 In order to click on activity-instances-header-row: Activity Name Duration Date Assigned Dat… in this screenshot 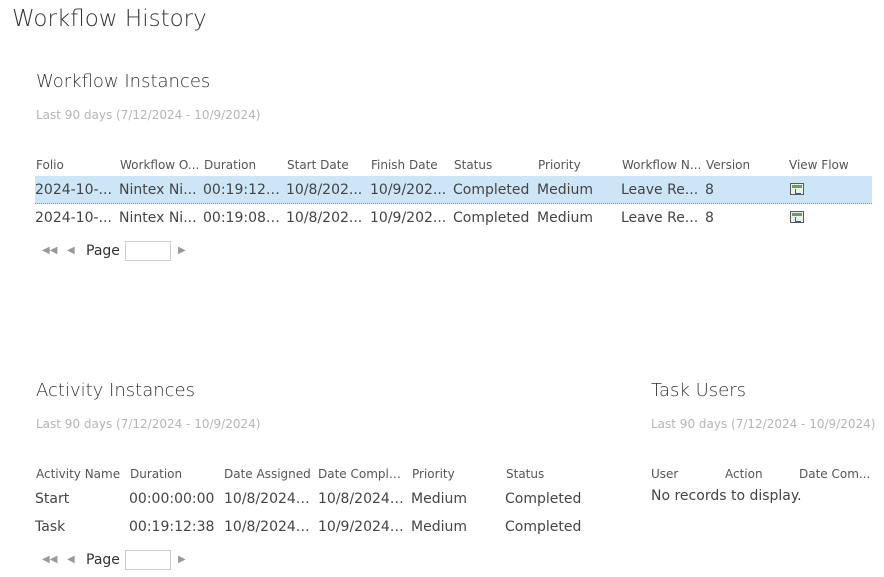, I will do `click(315, 474)`.